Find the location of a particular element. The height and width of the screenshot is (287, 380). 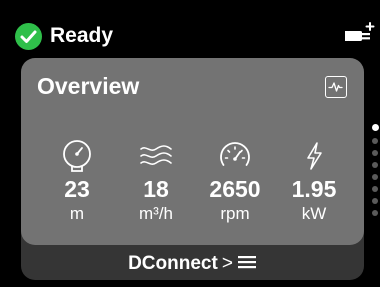

metric-head: 23 m is located at coordinates (77, 181).